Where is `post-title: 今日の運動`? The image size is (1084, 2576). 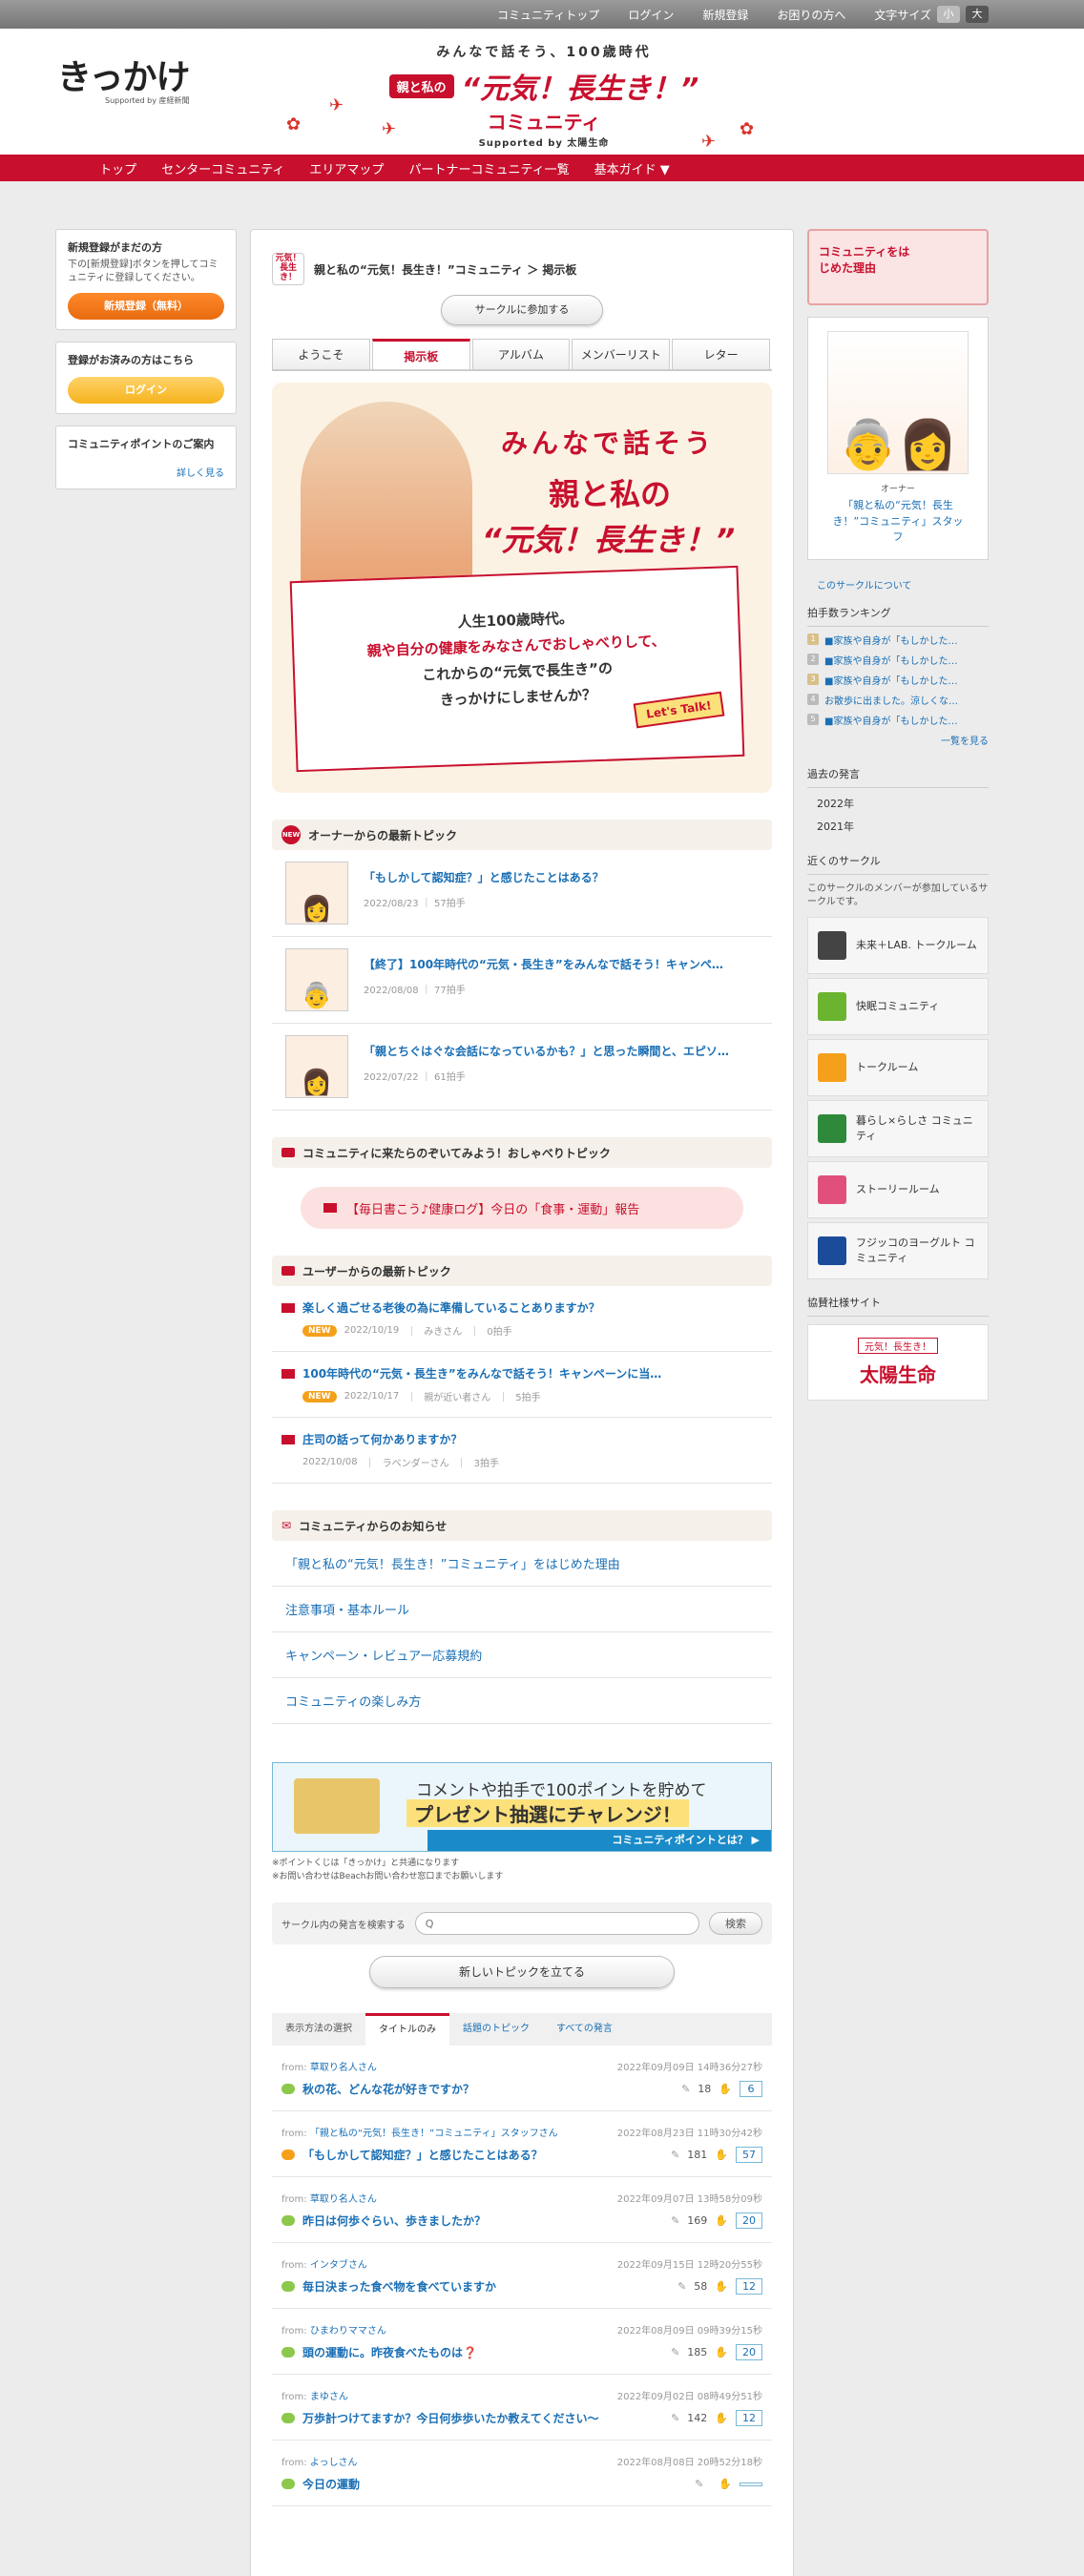 post-title: 今日の運動 is located at coordinates (331, 2484).